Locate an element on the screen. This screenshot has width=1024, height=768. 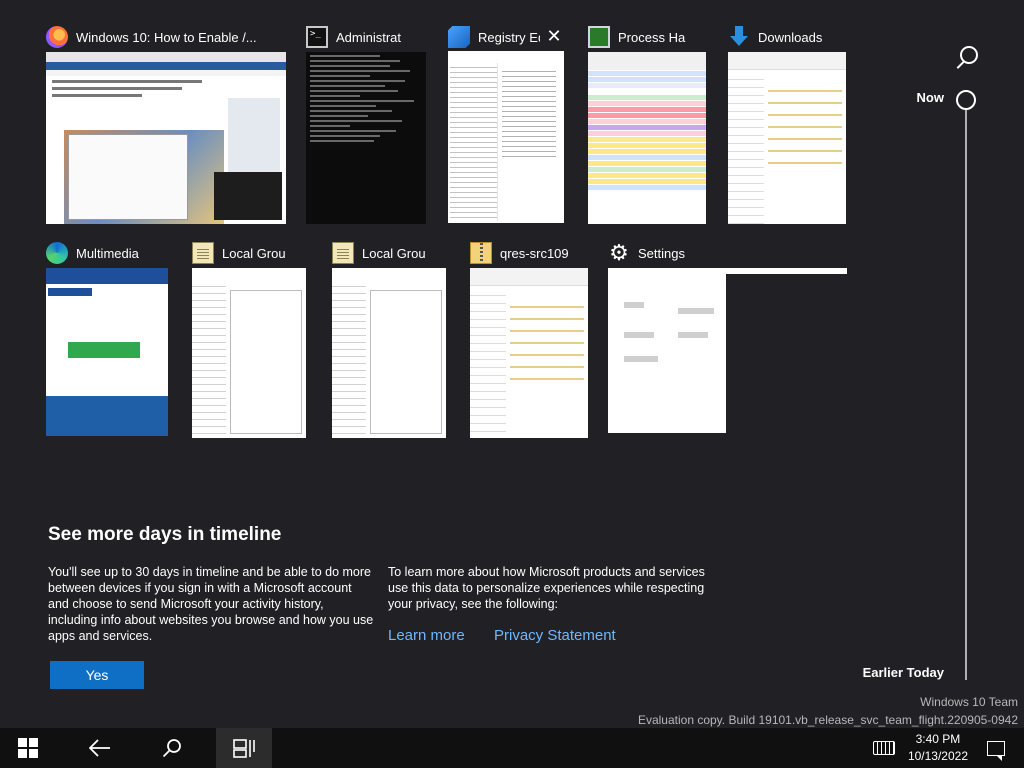
timeline-now-label: Now is located at coordinates (930, 97).